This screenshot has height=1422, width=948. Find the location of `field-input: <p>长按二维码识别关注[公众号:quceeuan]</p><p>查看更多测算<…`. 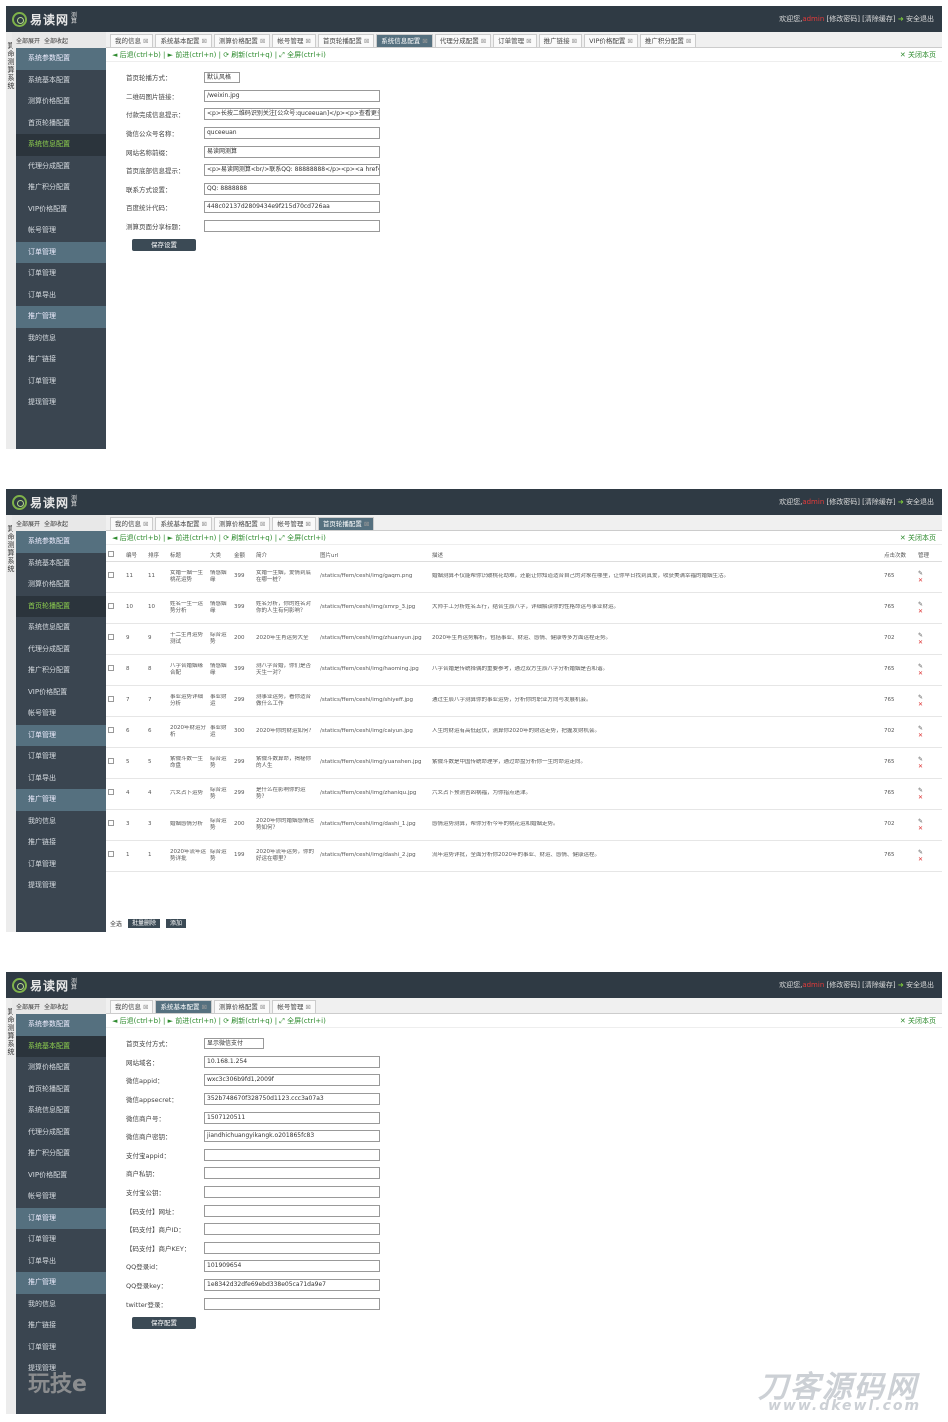

field-input: <p>长按二维码识别关注[公众号:quceeuan]</p><p>查看更多测算<… is located at coordinates (292, 114).